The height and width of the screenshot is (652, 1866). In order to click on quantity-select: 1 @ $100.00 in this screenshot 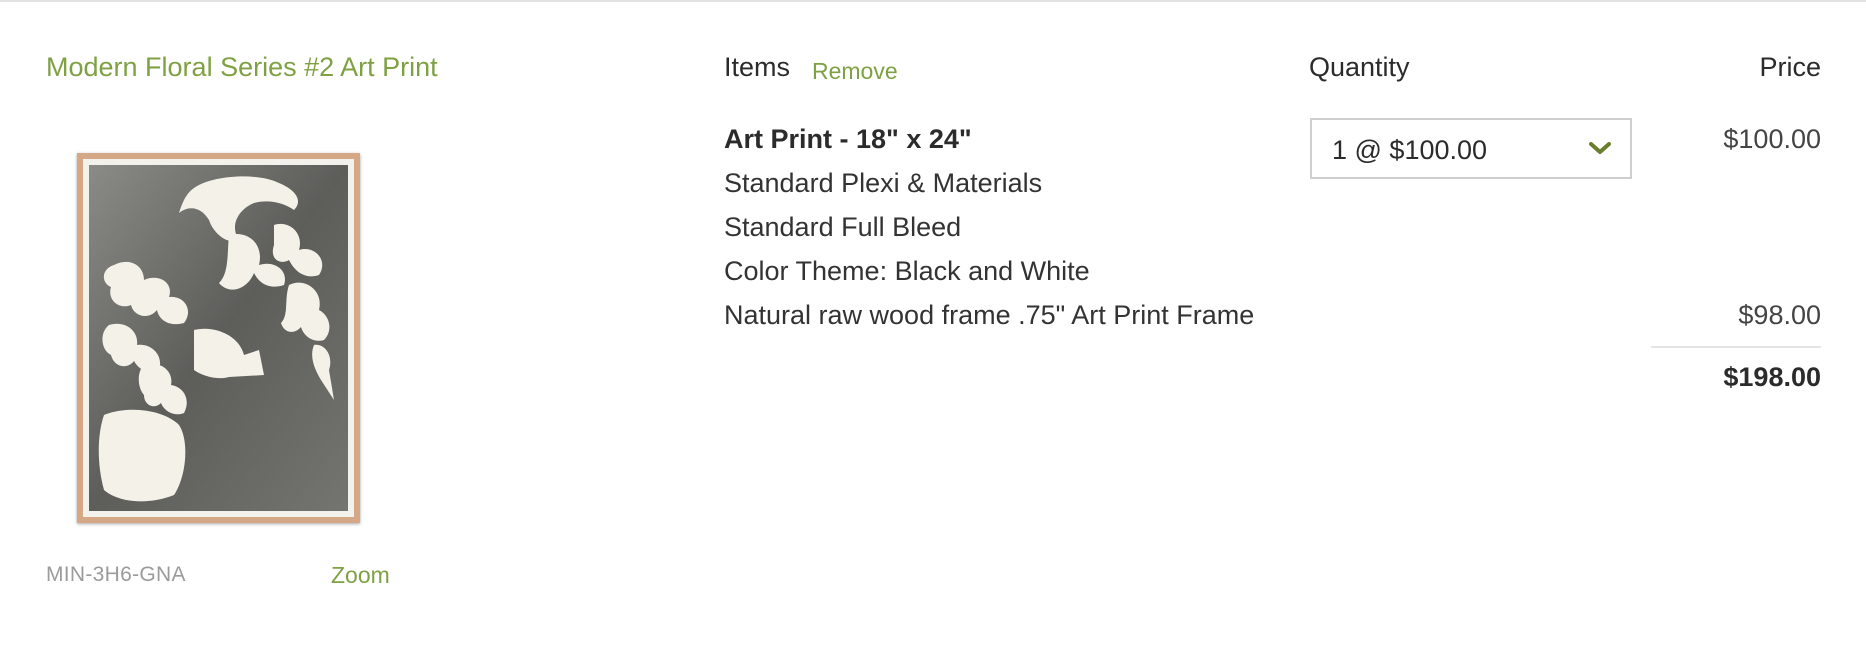, I will do `click(1471, 148)`.